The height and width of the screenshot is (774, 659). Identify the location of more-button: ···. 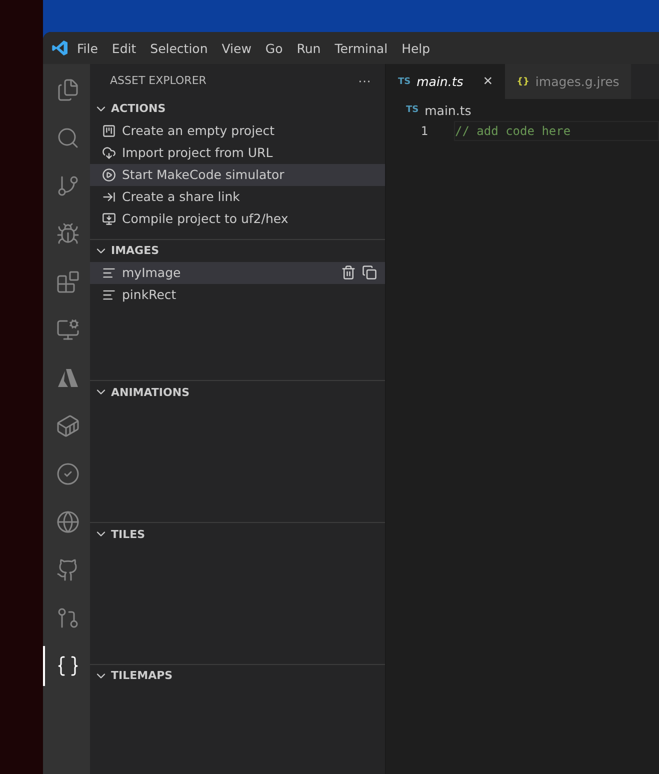
(364, 80).